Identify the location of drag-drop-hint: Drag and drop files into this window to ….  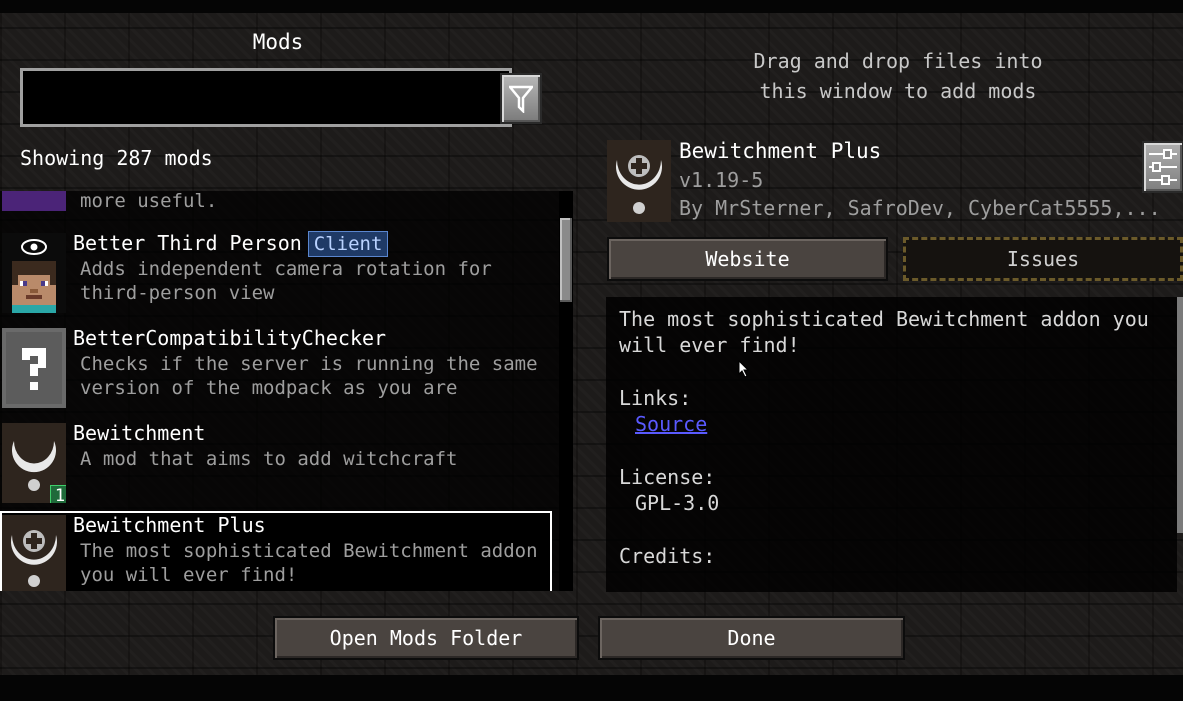
(898, 76).